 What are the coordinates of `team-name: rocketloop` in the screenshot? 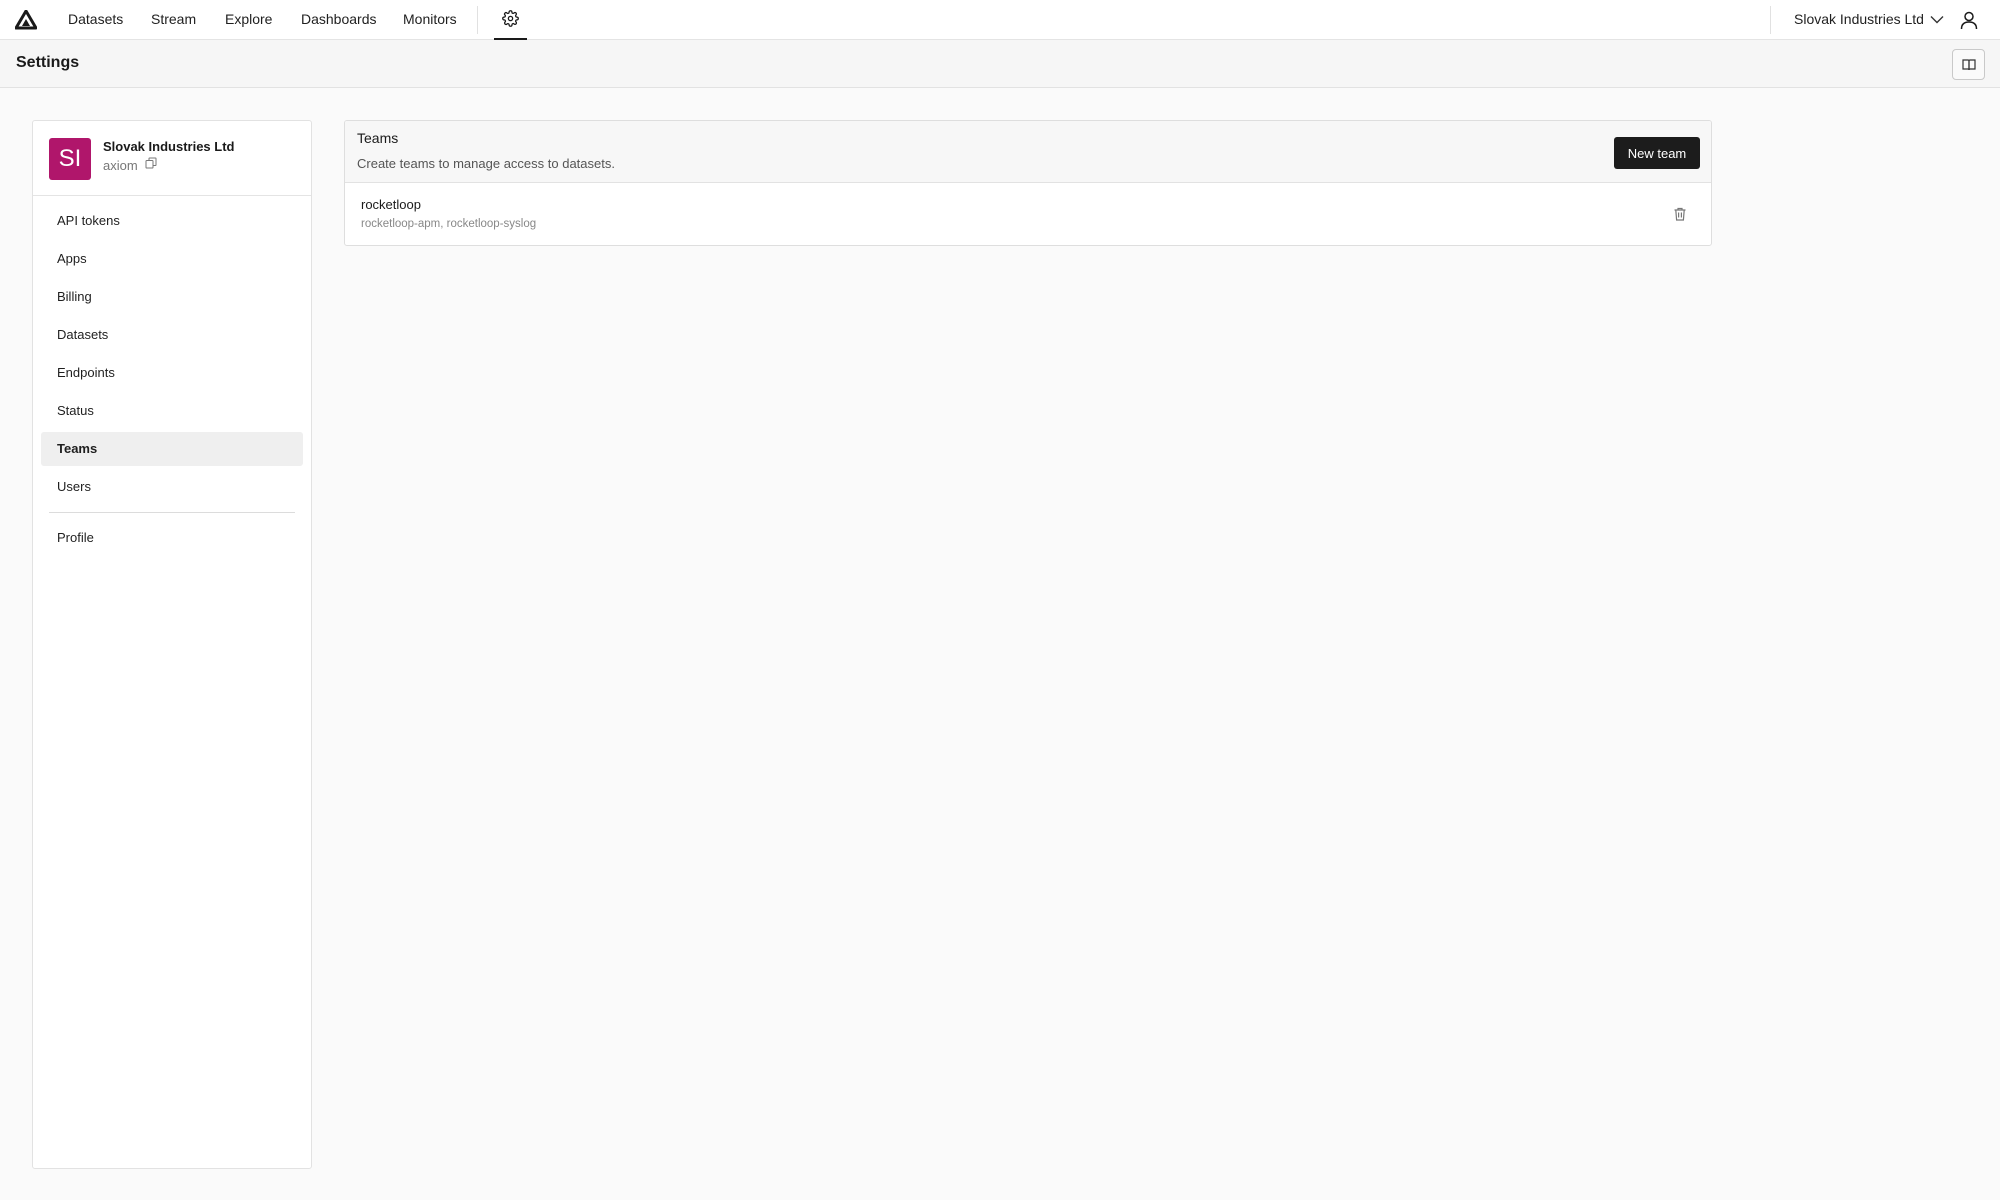 It's located at (391, 204).